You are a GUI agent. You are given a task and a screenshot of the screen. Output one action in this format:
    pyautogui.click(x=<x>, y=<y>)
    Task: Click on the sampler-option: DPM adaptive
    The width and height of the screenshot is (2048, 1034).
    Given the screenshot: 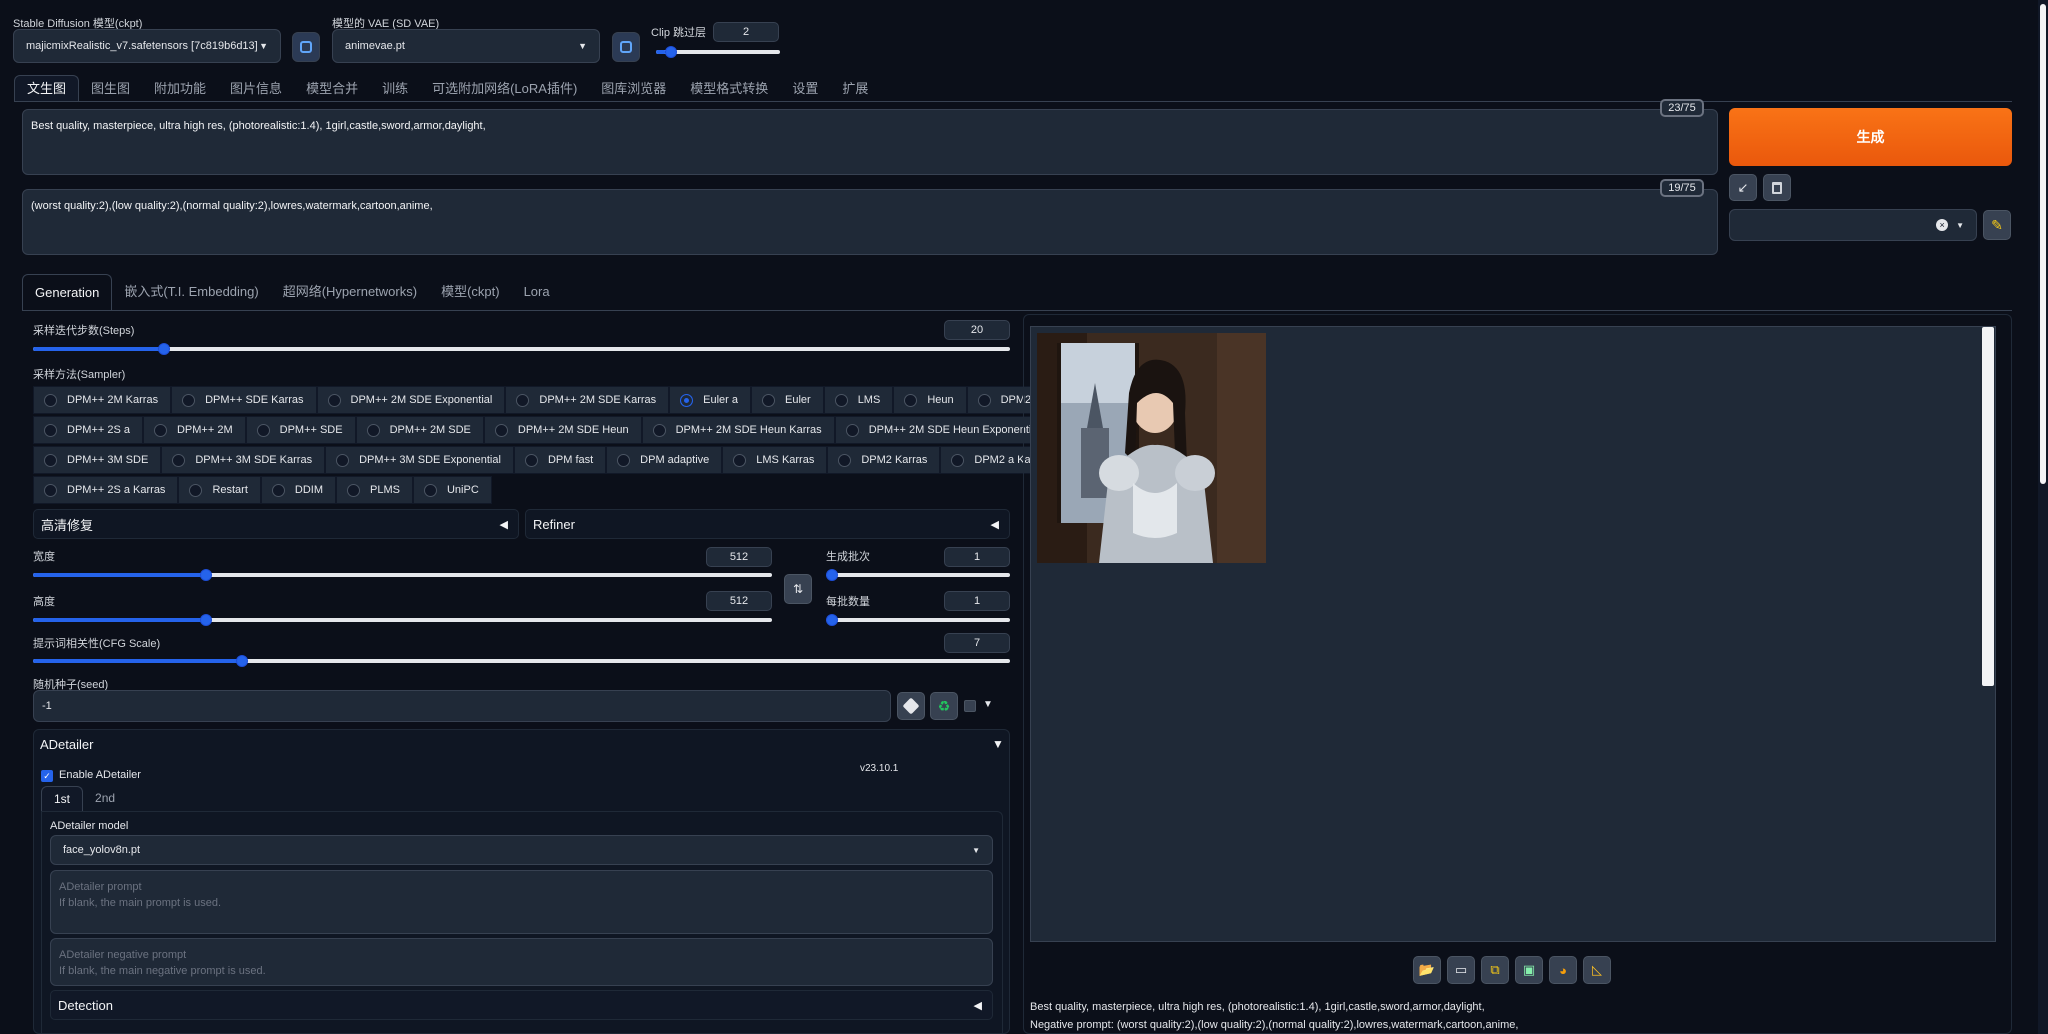 What is the action you would take?
    pyautogui.click(x=664, y=460)
    